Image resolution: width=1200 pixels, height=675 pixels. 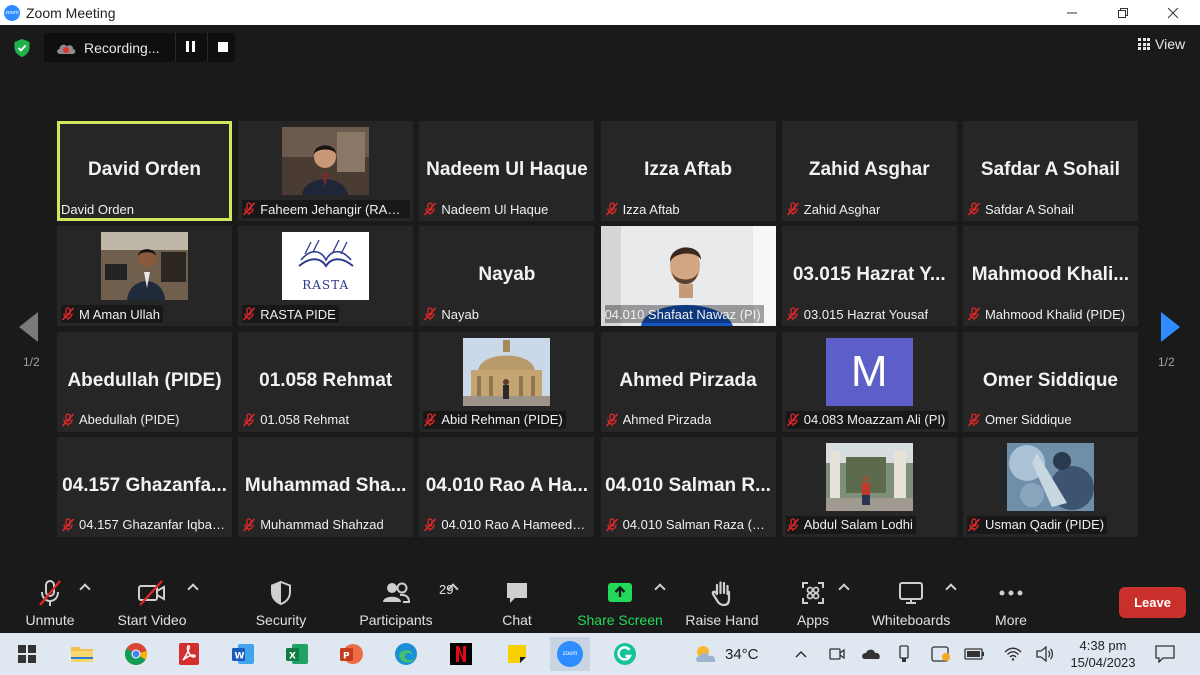 What do you see at coordinates (975, 654) in the screenshot?
I see `battery-icon` at bounding box center [975, 654].